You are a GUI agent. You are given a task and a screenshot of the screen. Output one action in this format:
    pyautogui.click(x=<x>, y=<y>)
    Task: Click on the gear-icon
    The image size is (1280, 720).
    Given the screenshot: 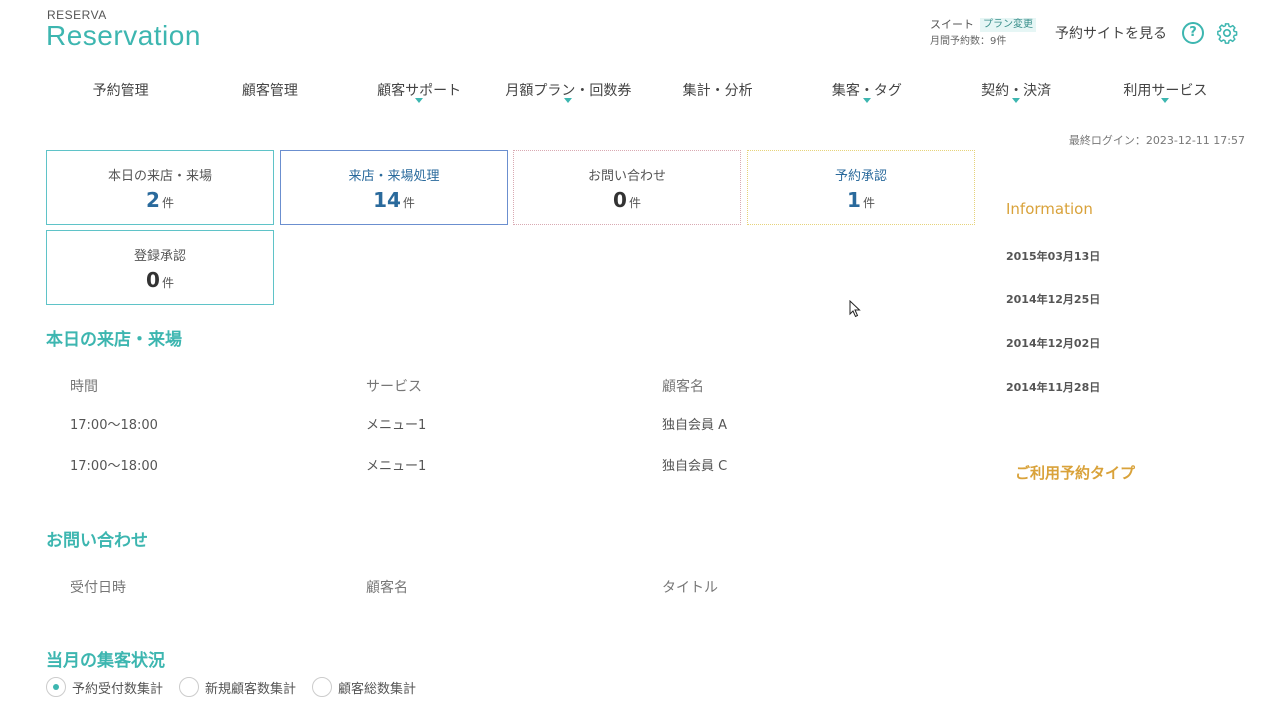 What is the action you would take?
    pyautogui.click(x=1227, y=33)
    